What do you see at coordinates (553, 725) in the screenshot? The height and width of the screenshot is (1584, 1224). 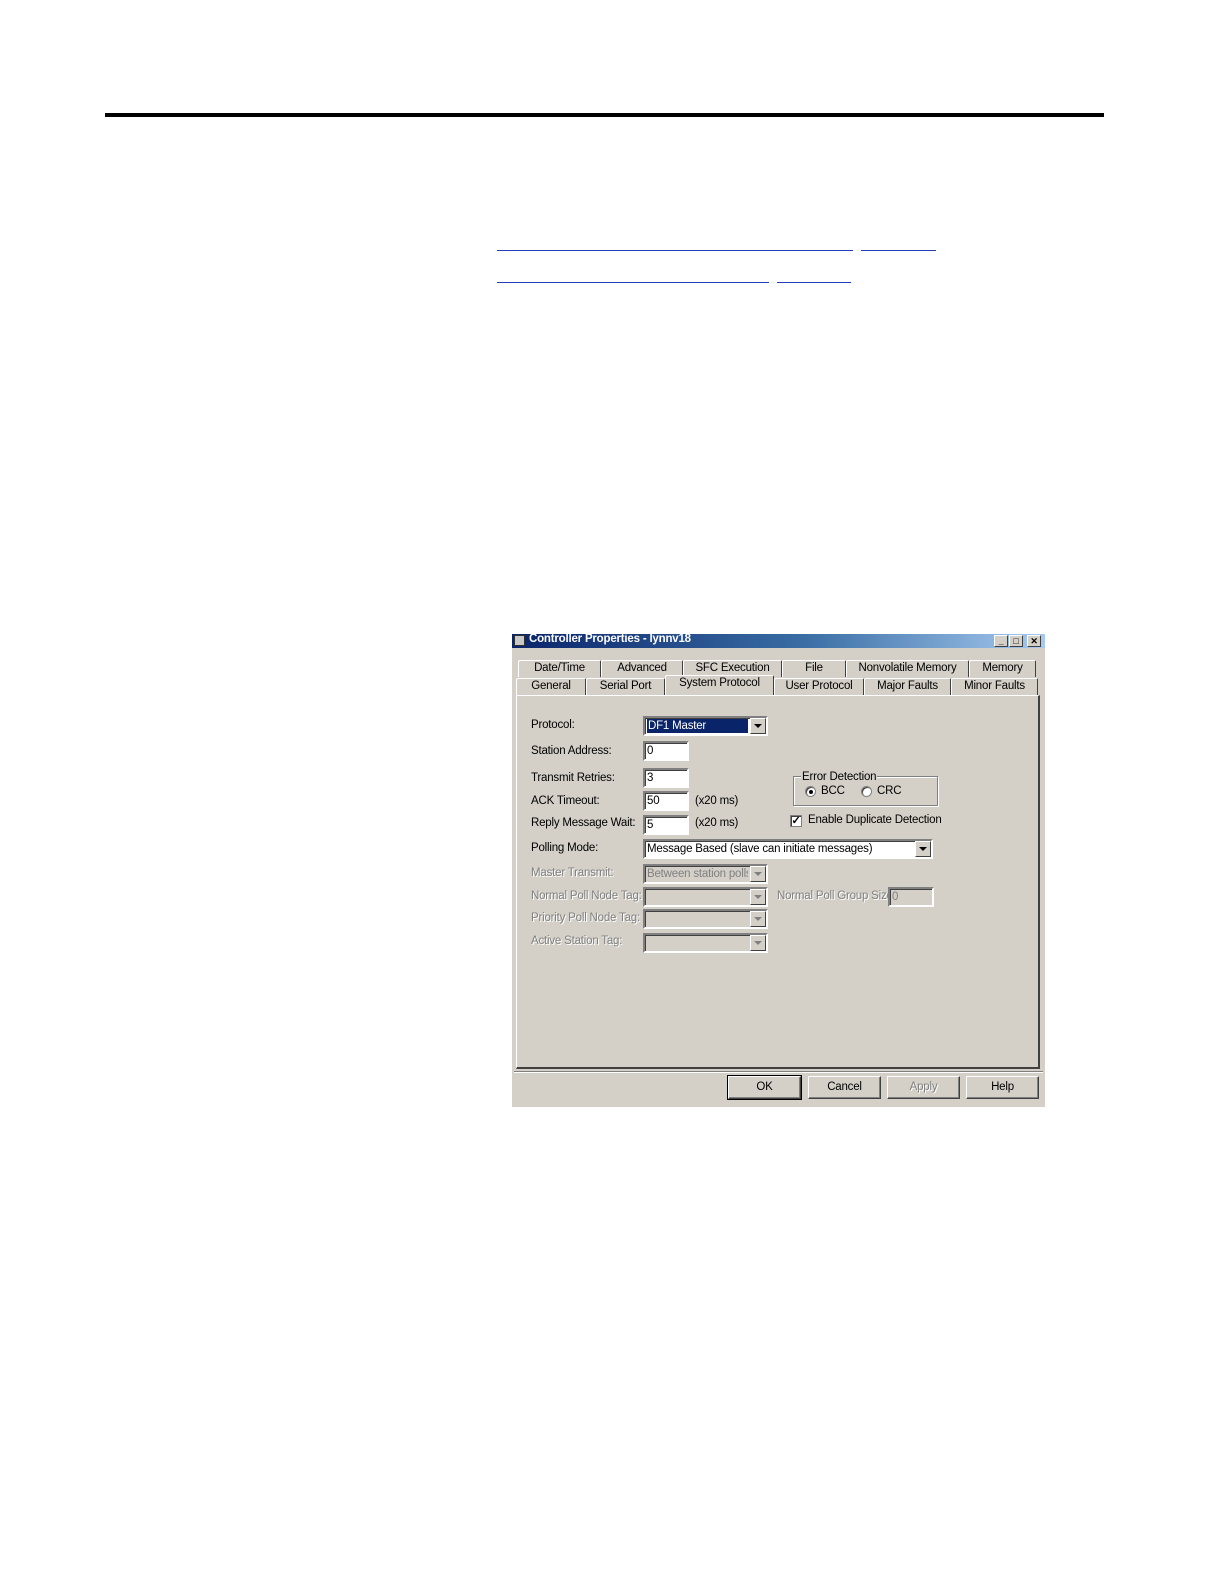 I see `protocol-label: Protocol:` at bounding box center [553, 725].